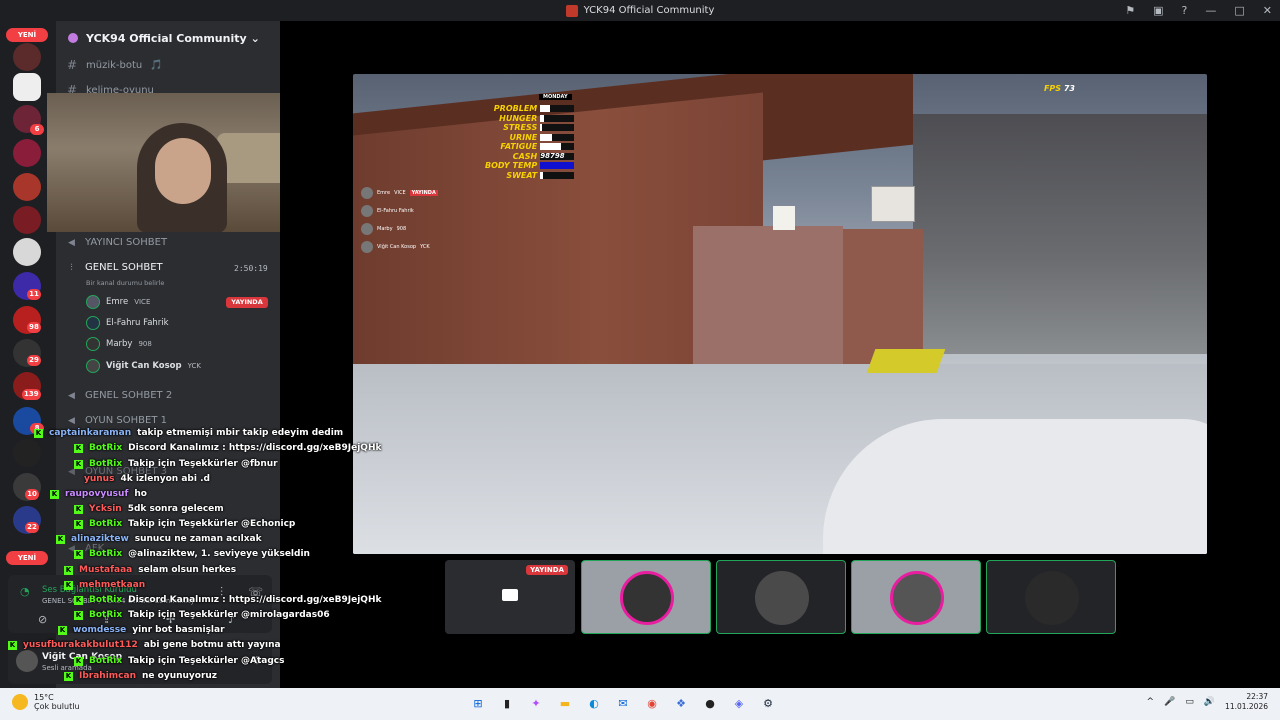 The image size is (1280, 720). Describe the element at coordinates (127, 323) in the screenshot. I see `voice-member: El-Fahru Fahrik` at that location.